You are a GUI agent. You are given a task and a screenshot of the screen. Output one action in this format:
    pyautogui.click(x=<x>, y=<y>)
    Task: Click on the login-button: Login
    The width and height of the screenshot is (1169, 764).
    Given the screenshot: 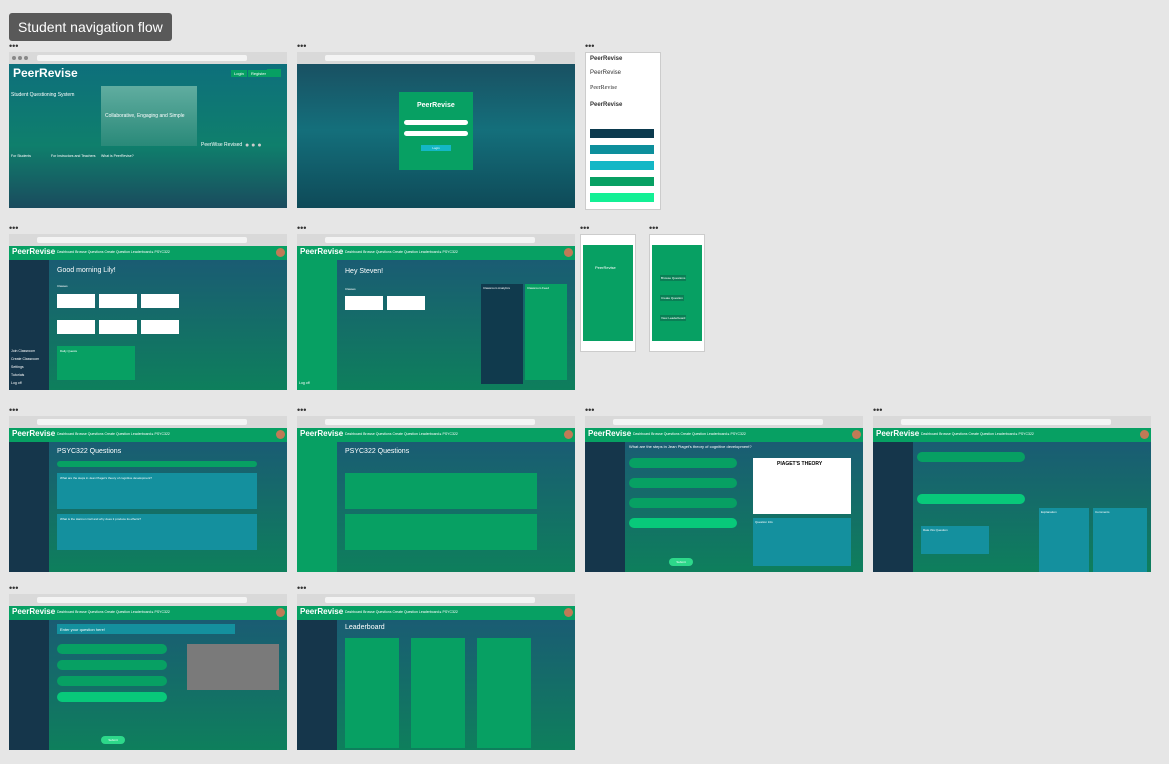 What is the action you would take?
    pyautogui.click(x=239, y=73)
    